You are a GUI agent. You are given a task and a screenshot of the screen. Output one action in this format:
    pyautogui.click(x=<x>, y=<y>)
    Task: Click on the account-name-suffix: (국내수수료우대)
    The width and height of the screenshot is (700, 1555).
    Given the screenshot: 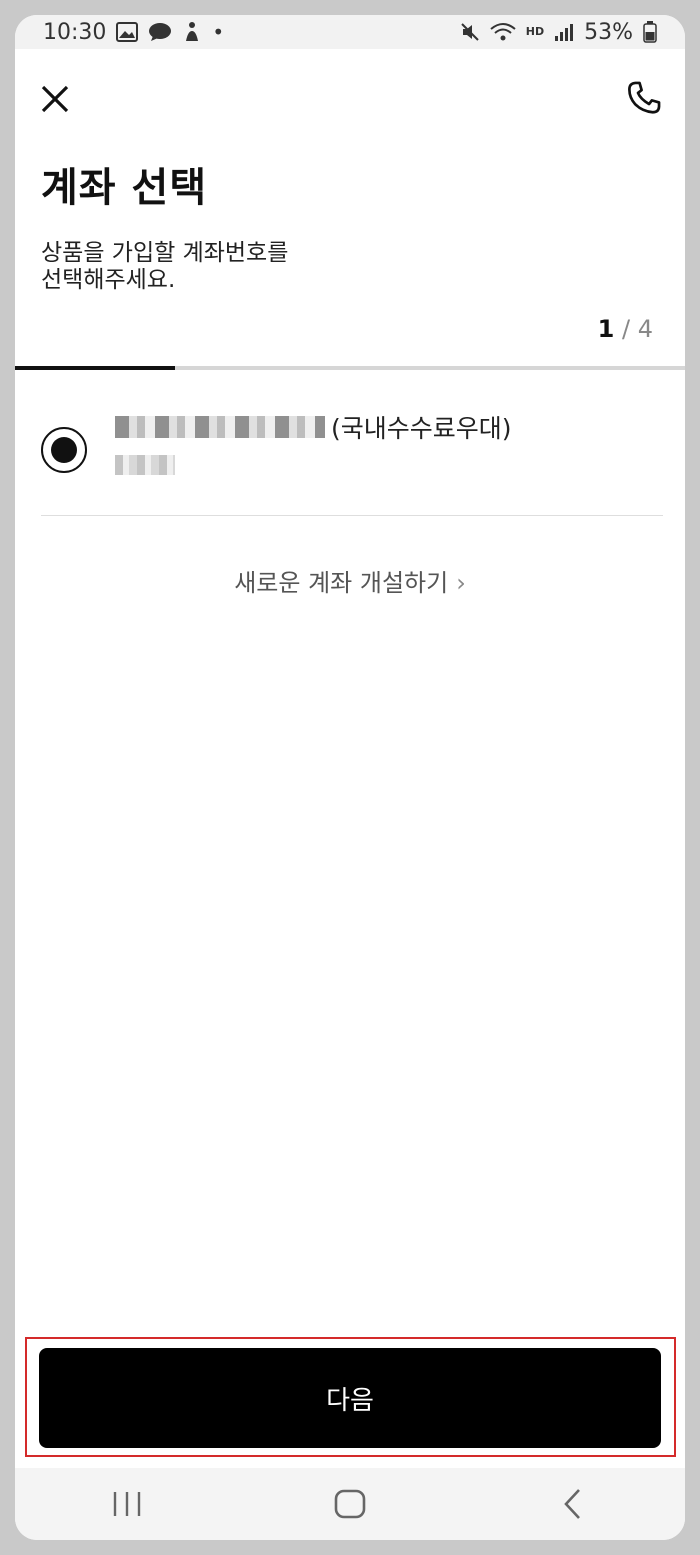 What is the action you would take?
    pyautogui.click(x=421, y=428)
    